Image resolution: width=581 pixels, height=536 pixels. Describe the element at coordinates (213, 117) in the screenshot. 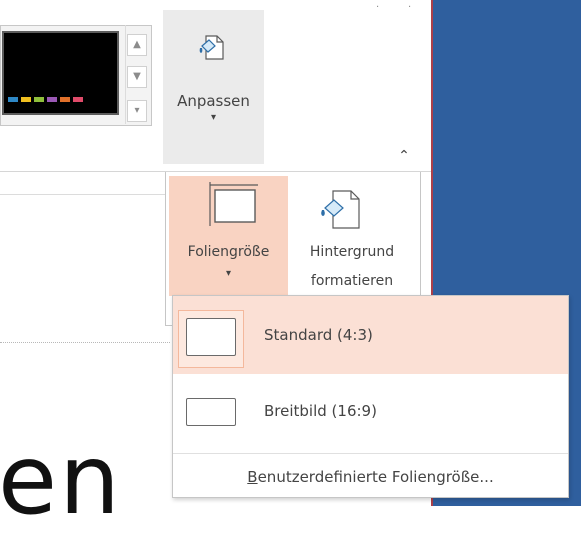

I see `customize-dropdown-arrow: ▾` at that location.